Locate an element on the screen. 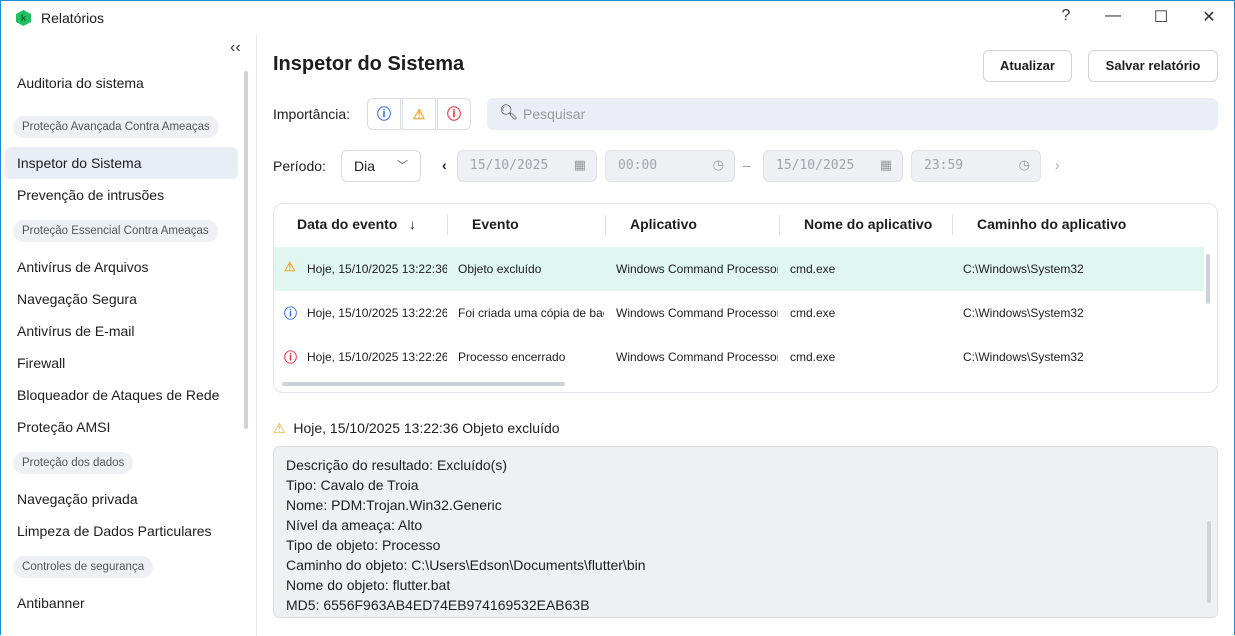  sidebar-group-label: Proteção Essencial Contra Ameaças is located at coordinates (115, 231).